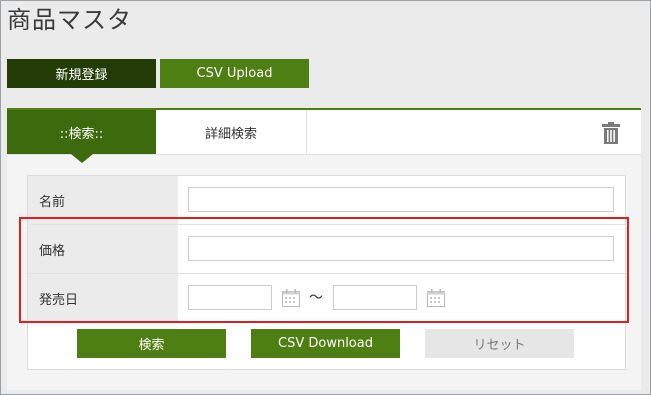 The height and width of the screenshot is (395, 651). Describe the element at coordinates (103, 200) in the screenshot. I see `name-label: 名前` at that location.